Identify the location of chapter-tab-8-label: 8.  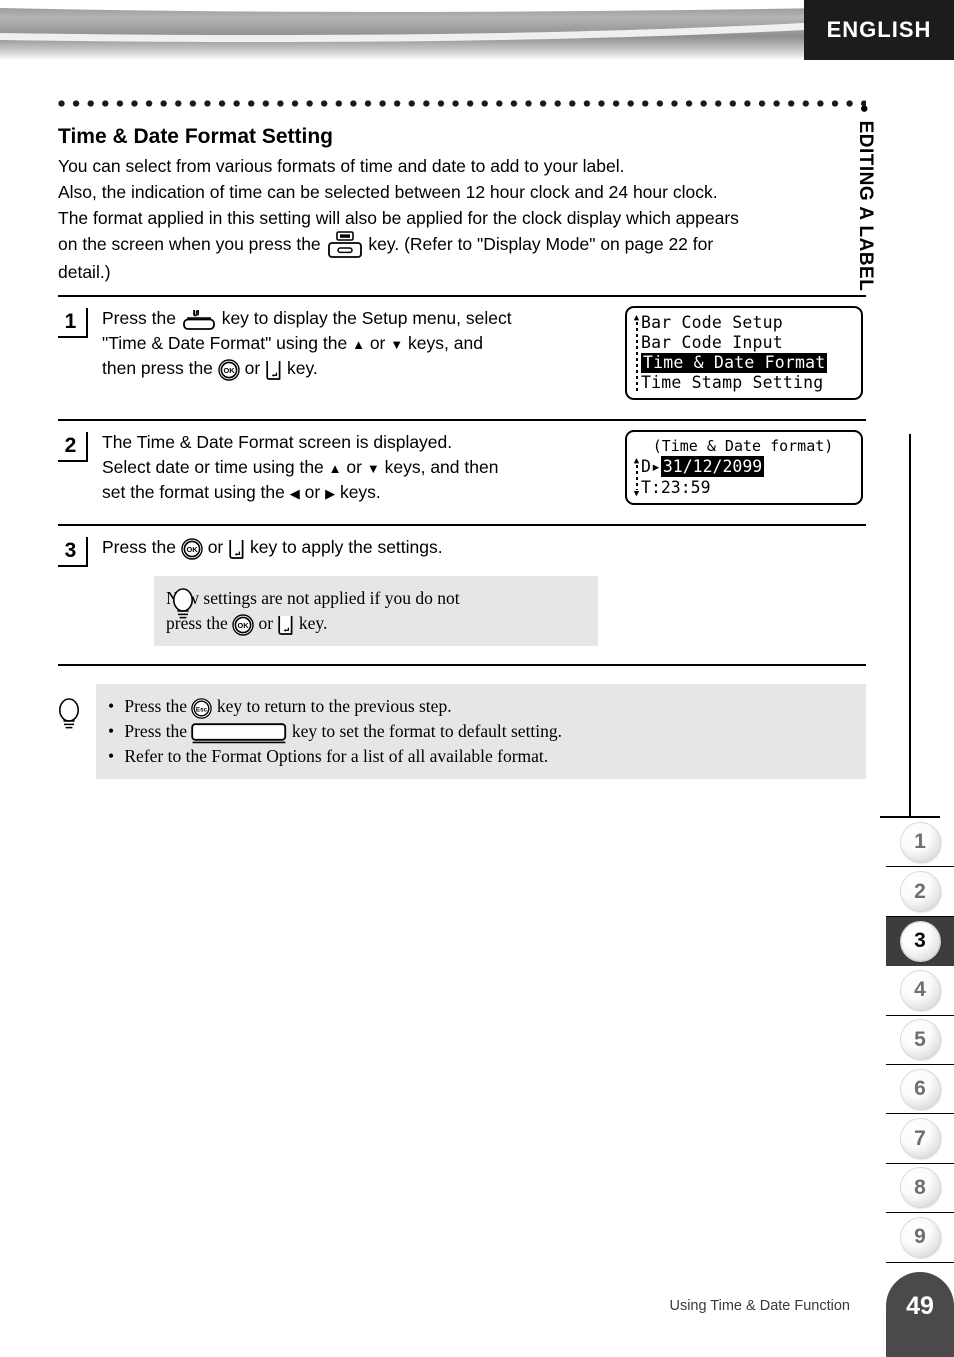
(920, 1188).